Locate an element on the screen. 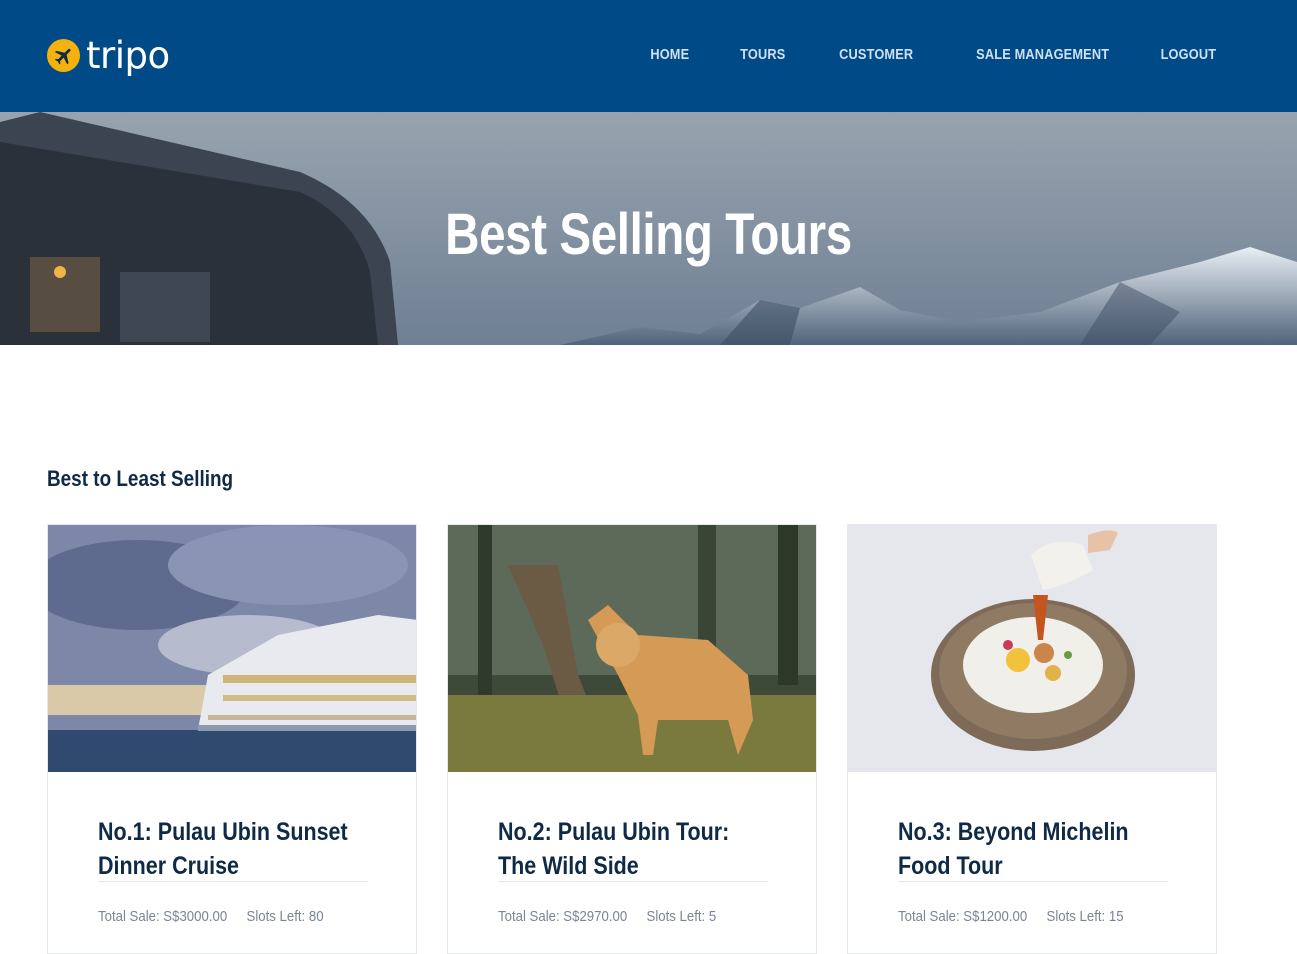 The height and width of the screenshot is (954, 1297). slots-left: Slots Left: 80 is located at coordinates (285, 916).